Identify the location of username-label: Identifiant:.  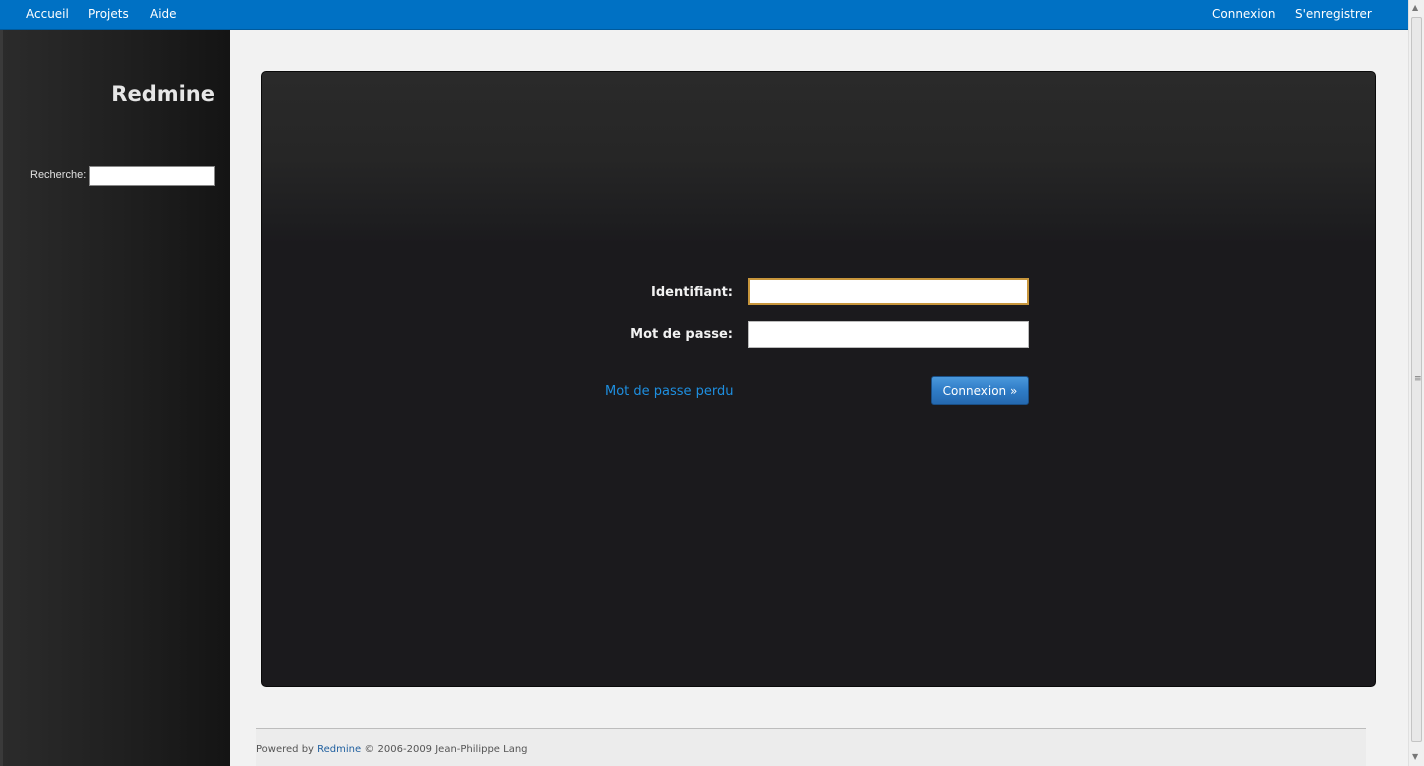
(692, 292).